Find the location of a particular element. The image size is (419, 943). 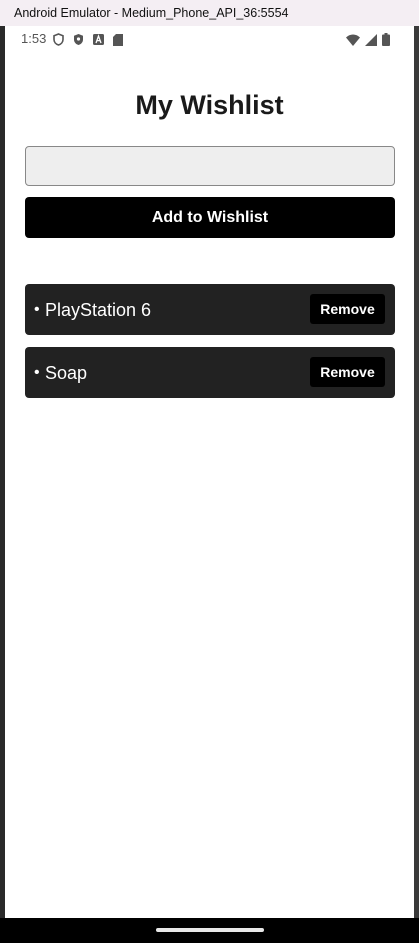

shield-outline-icon is located at coordinates (58, 39).